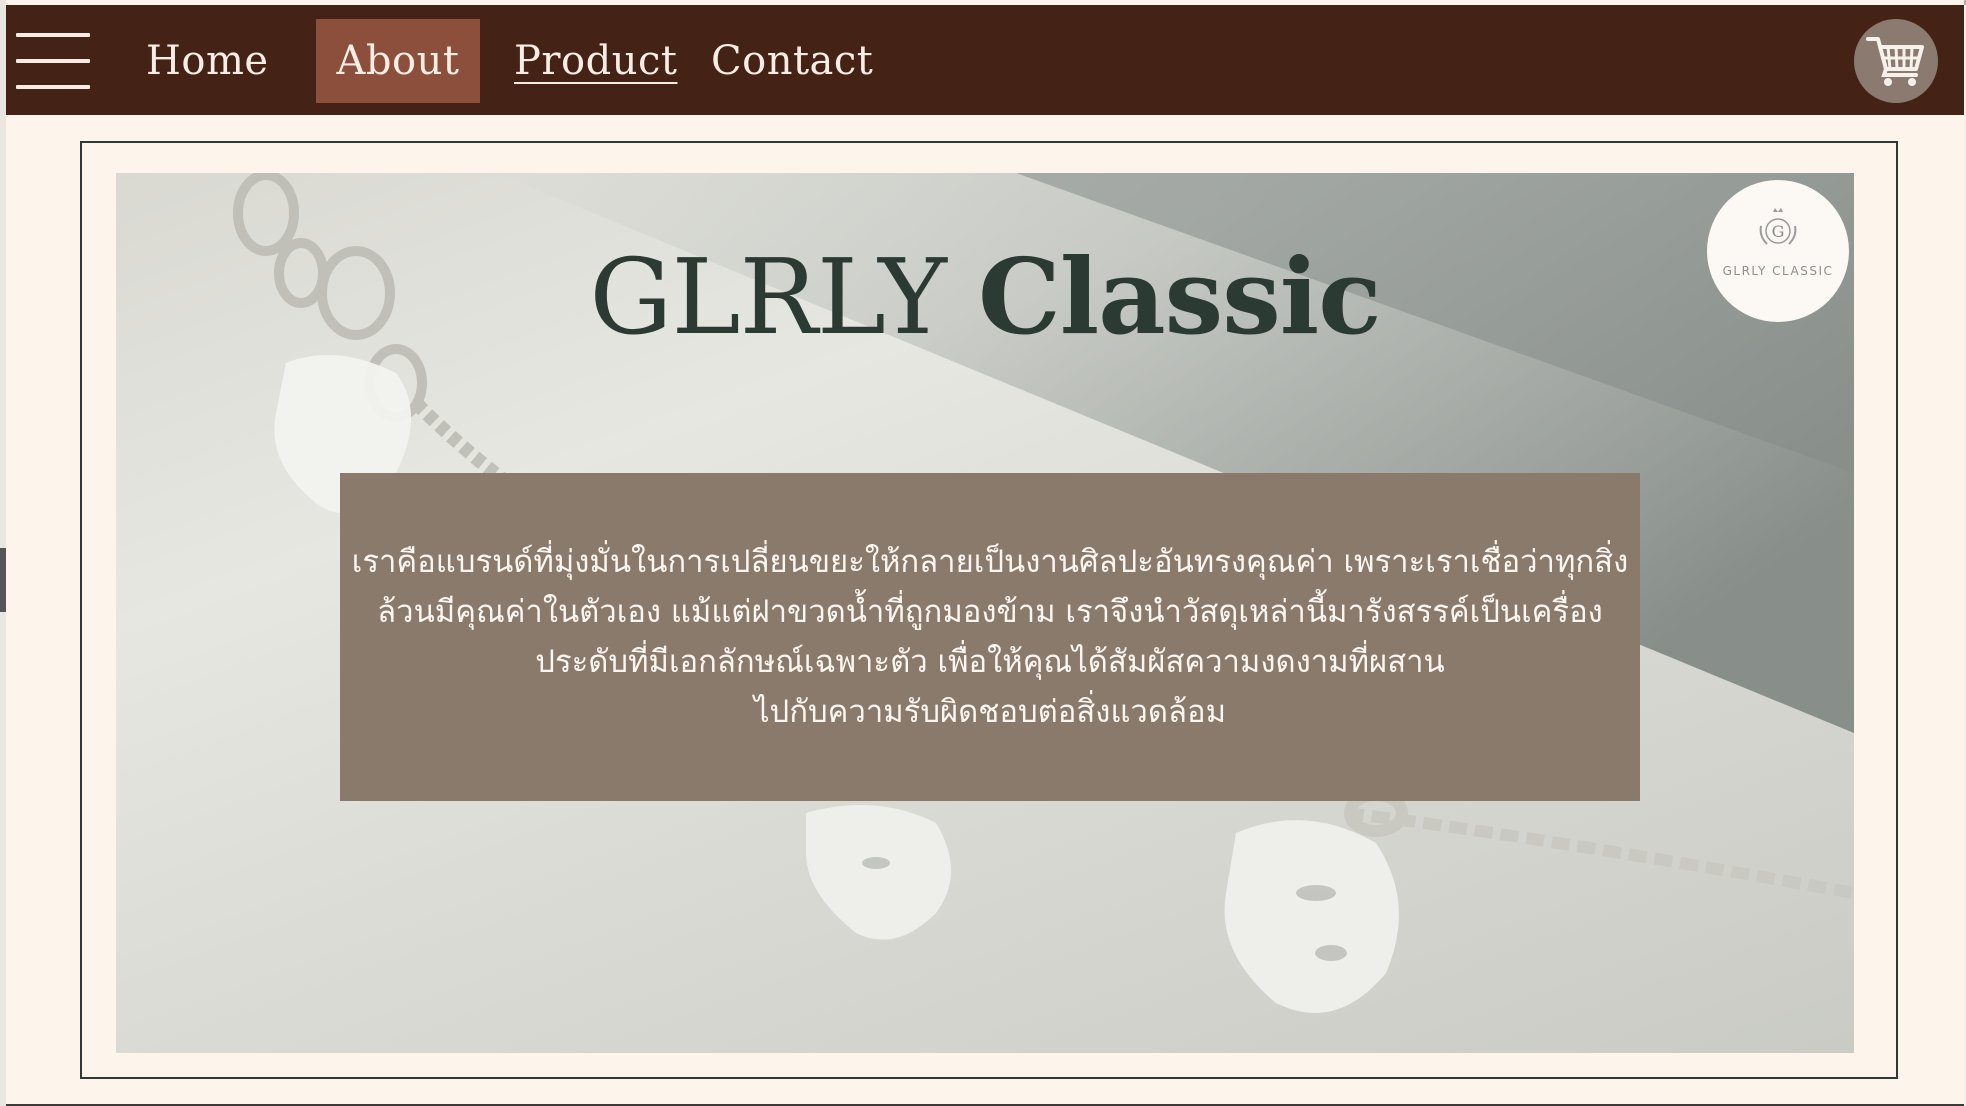 The width and height of the screenshot is (1966, 1106). I want to click on nav-home-link: Home, so click(207, 61).